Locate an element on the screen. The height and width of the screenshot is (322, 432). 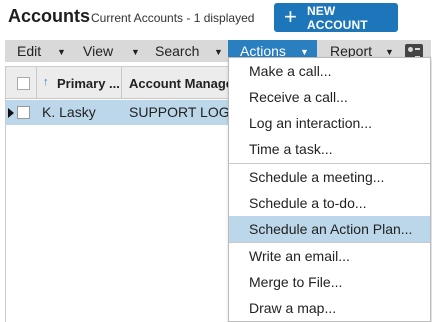
page-subtitle: Current Accounts - 1 displayed is located at coordinates (173, 18).